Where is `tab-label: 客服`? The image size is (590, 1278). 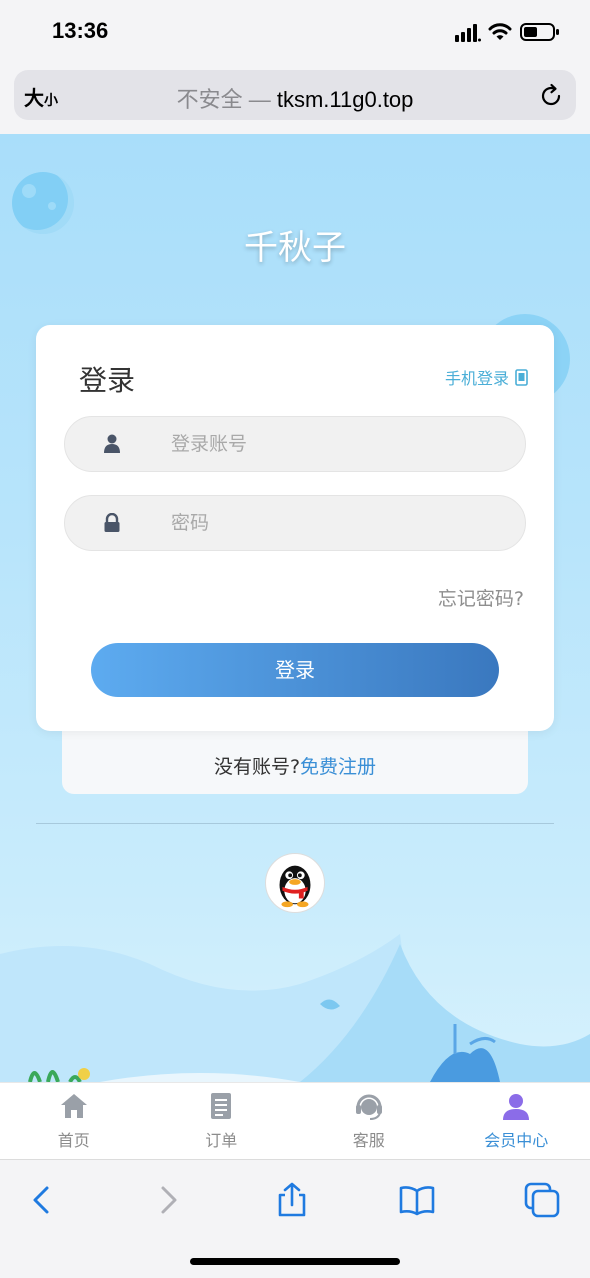
tab-label: 客服 is located at coordinates (368, 1140).